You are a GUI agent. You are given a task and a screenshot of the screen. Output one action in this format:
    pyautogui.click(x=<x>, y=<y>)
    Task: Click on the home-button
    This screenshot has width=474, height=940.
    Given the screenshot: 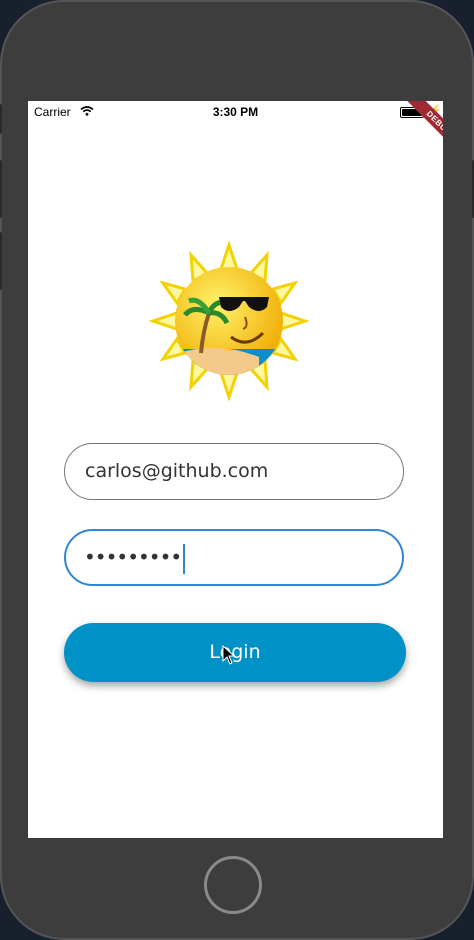 What is the action you would take?
    pyautogui.click(x=233, y=885)
    